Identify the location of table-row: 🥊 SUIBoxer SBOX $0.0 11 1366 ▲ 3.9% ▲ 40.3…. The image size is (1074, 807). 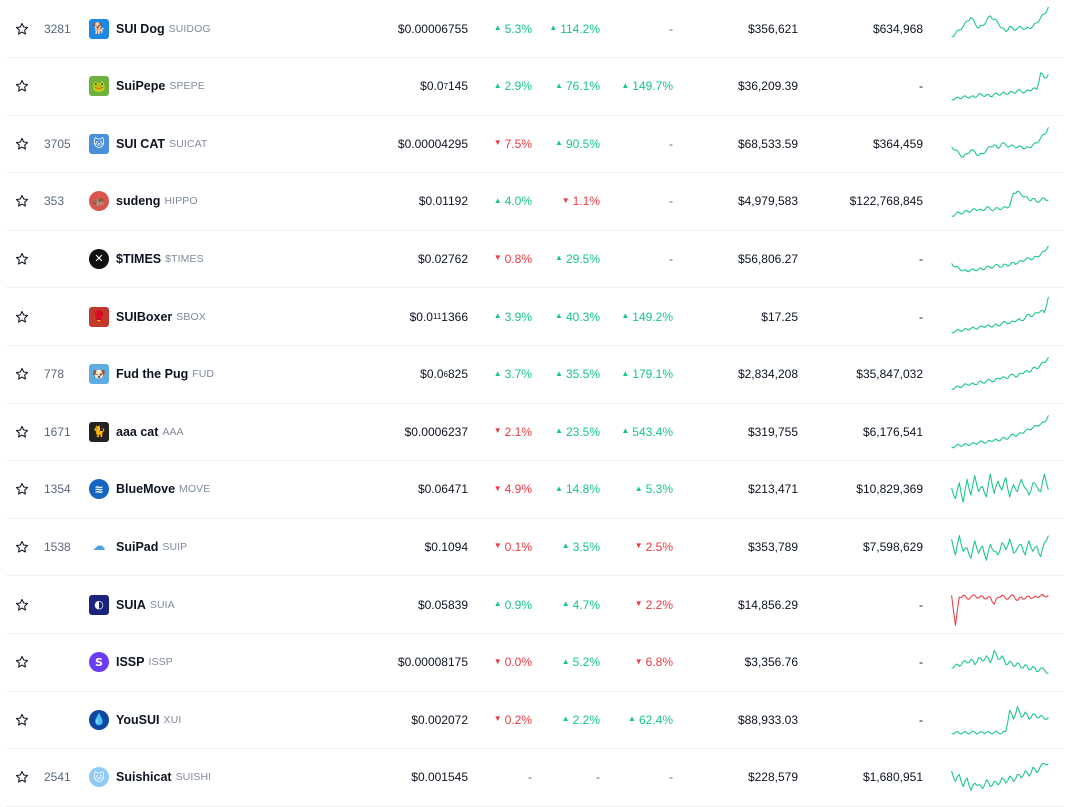
(535, 317).